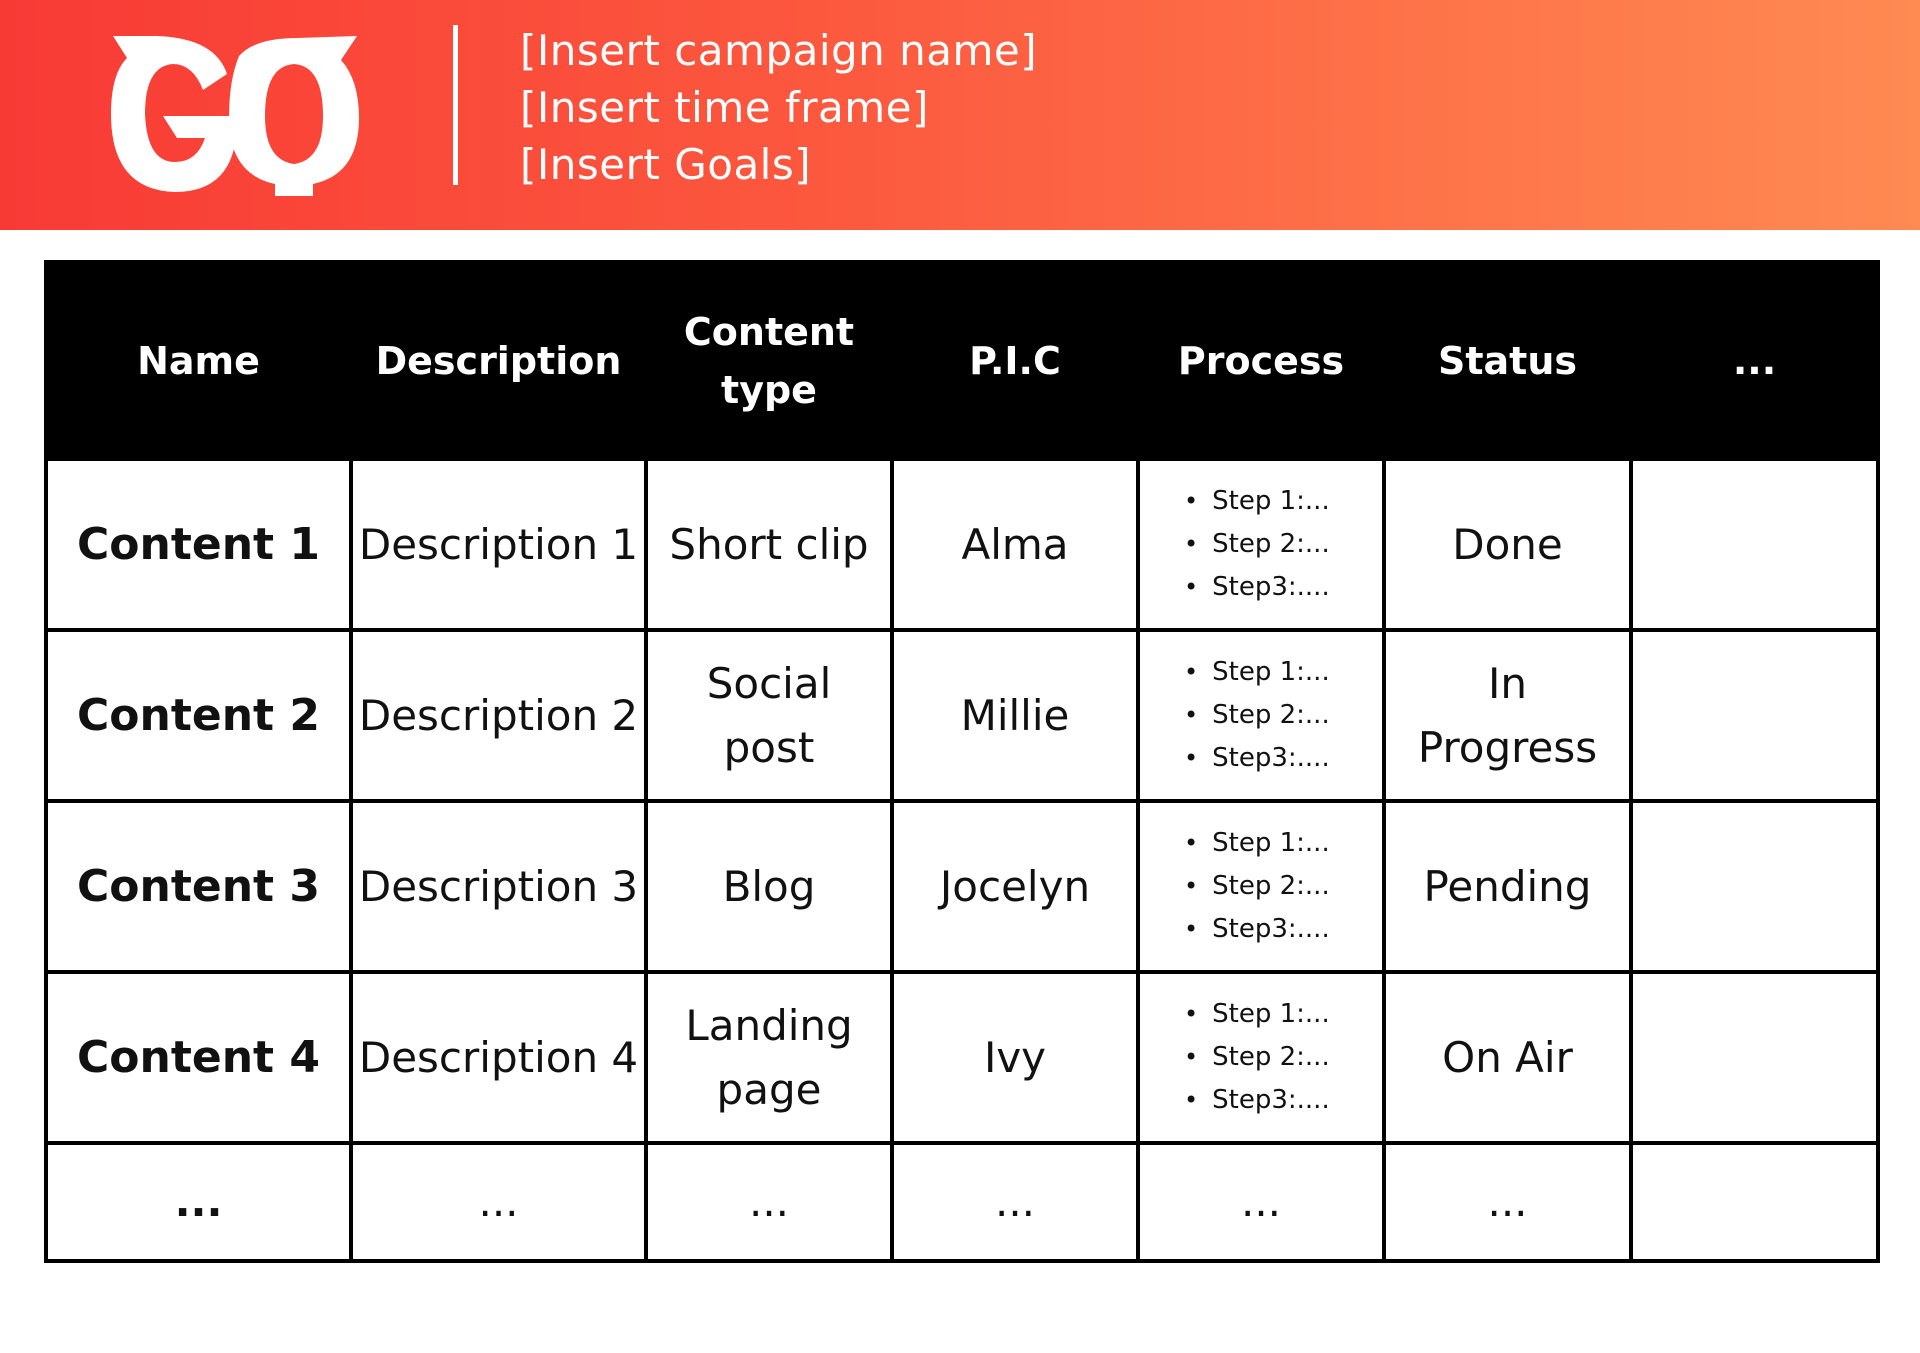 The height and width of the screenshot is (1353, 1920). I want to click on column-header-status: Status, so click(1507, 360).